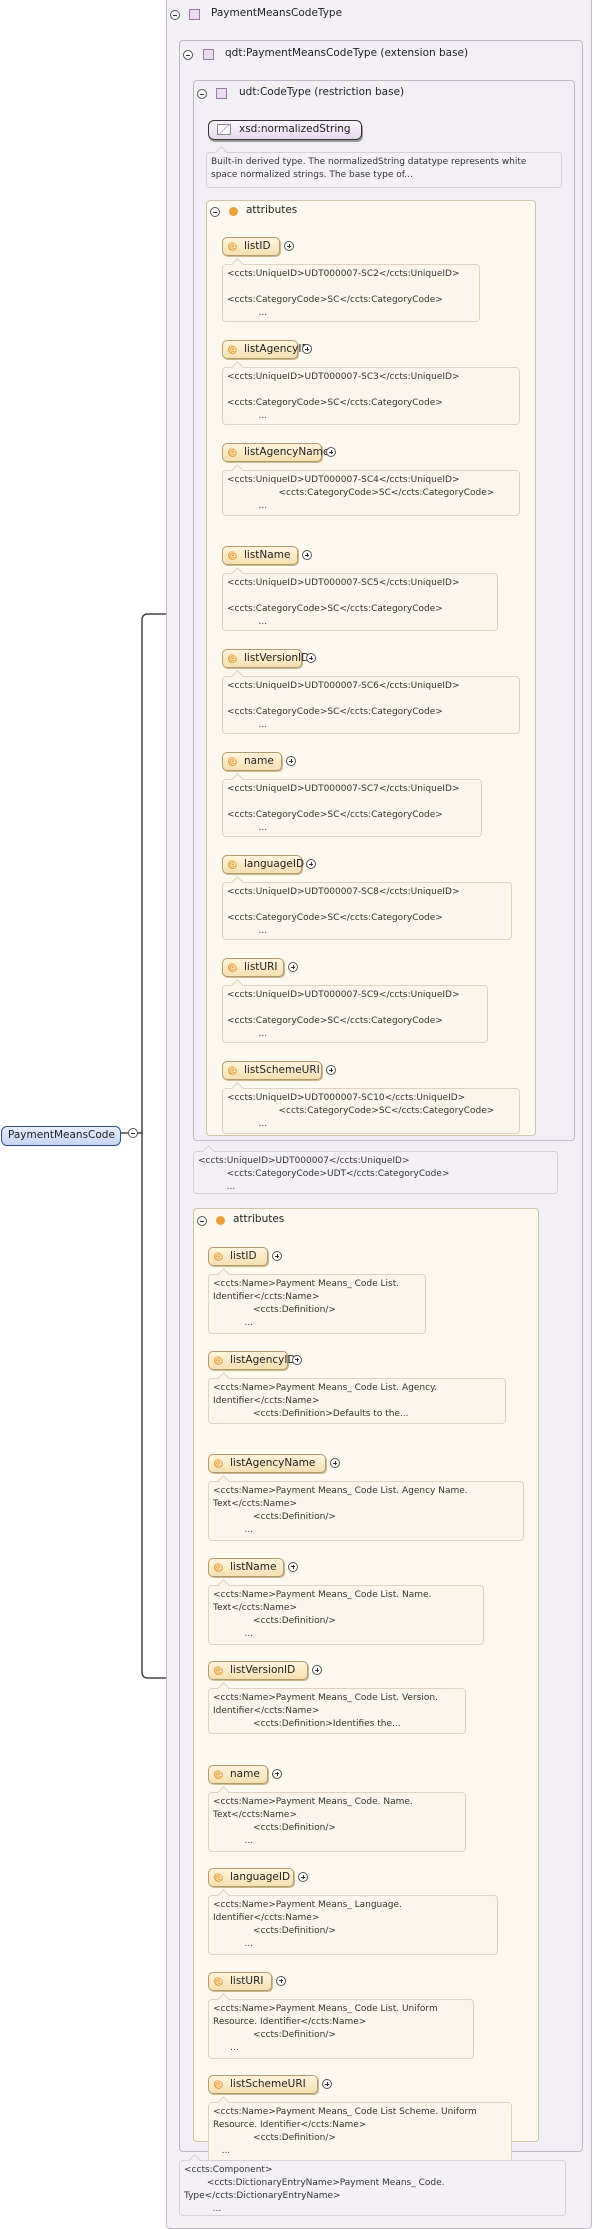 The height and width of the screenshot is (2229, 593). What do you see at coordinates (272, 210) in the screenshot?
I see `udt-attributes-title: attributes` at bounding box center [272, 210].